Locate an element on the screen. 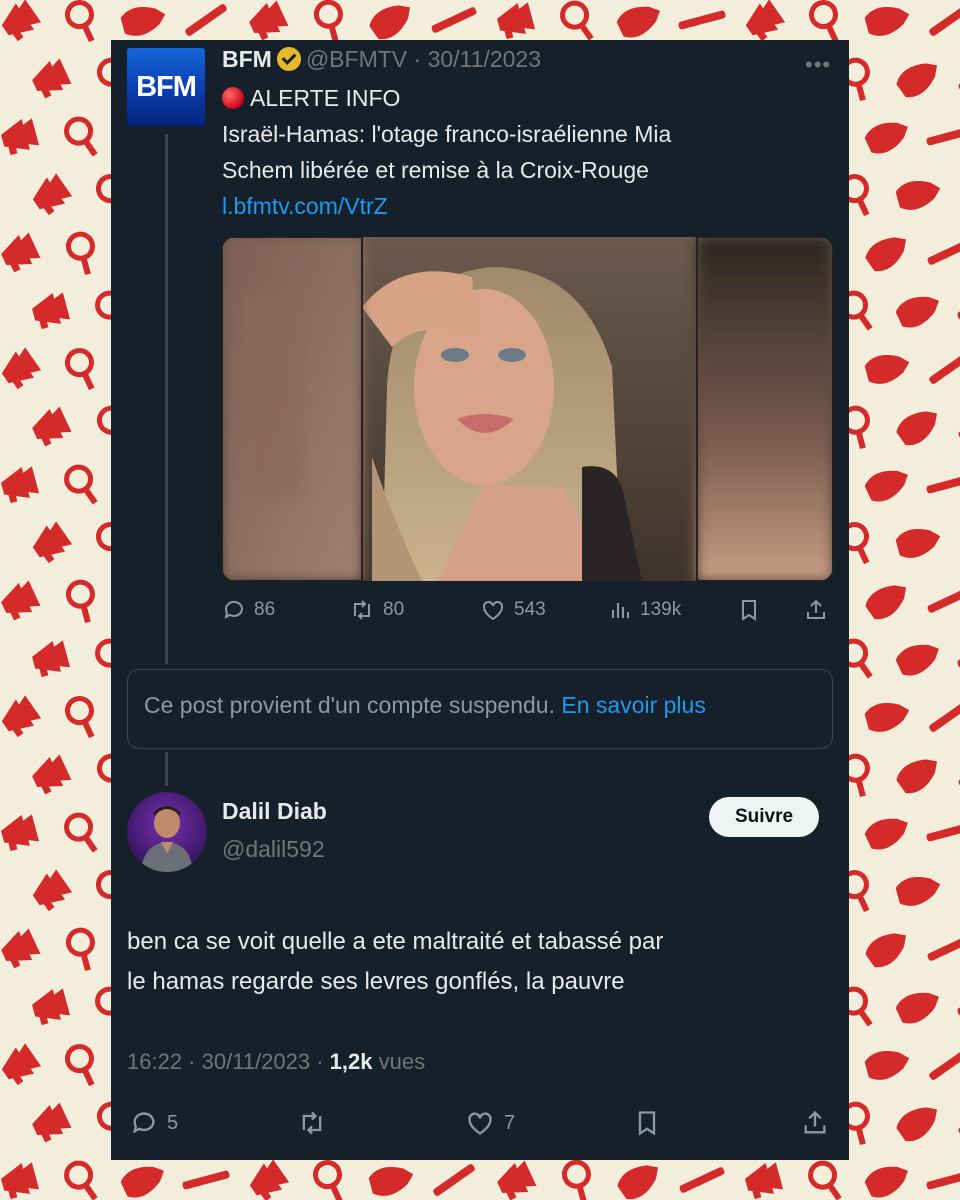  bookmark-button is located at coordinates (749, 610).